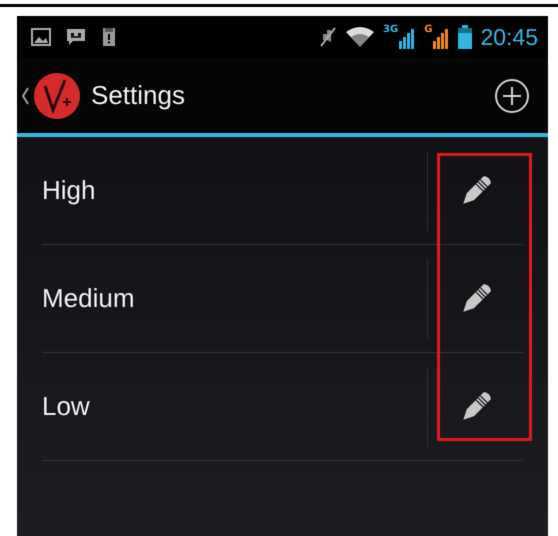 The width and height of the screenshot is (558, 536). What do you see at coordinates (234, 298) in the screenshot?
I see `list-item-label: Medium` at bounding box center [234, 298].